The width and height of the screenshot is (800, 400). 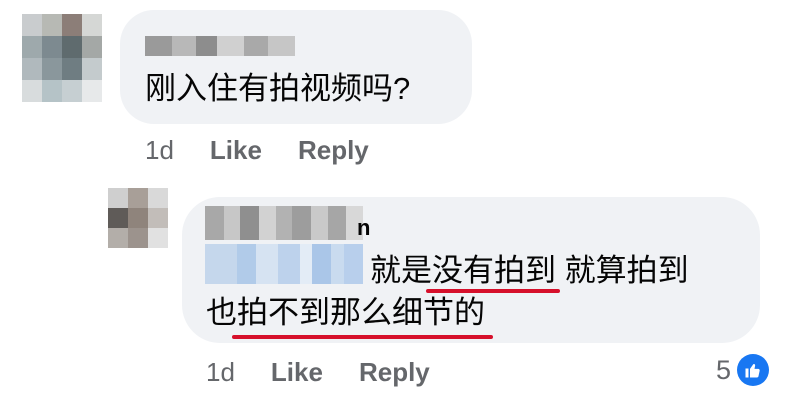 I want to click on reply-text-line-1: 就是没有拍到 就算拍到, so click(x=529, y=271).